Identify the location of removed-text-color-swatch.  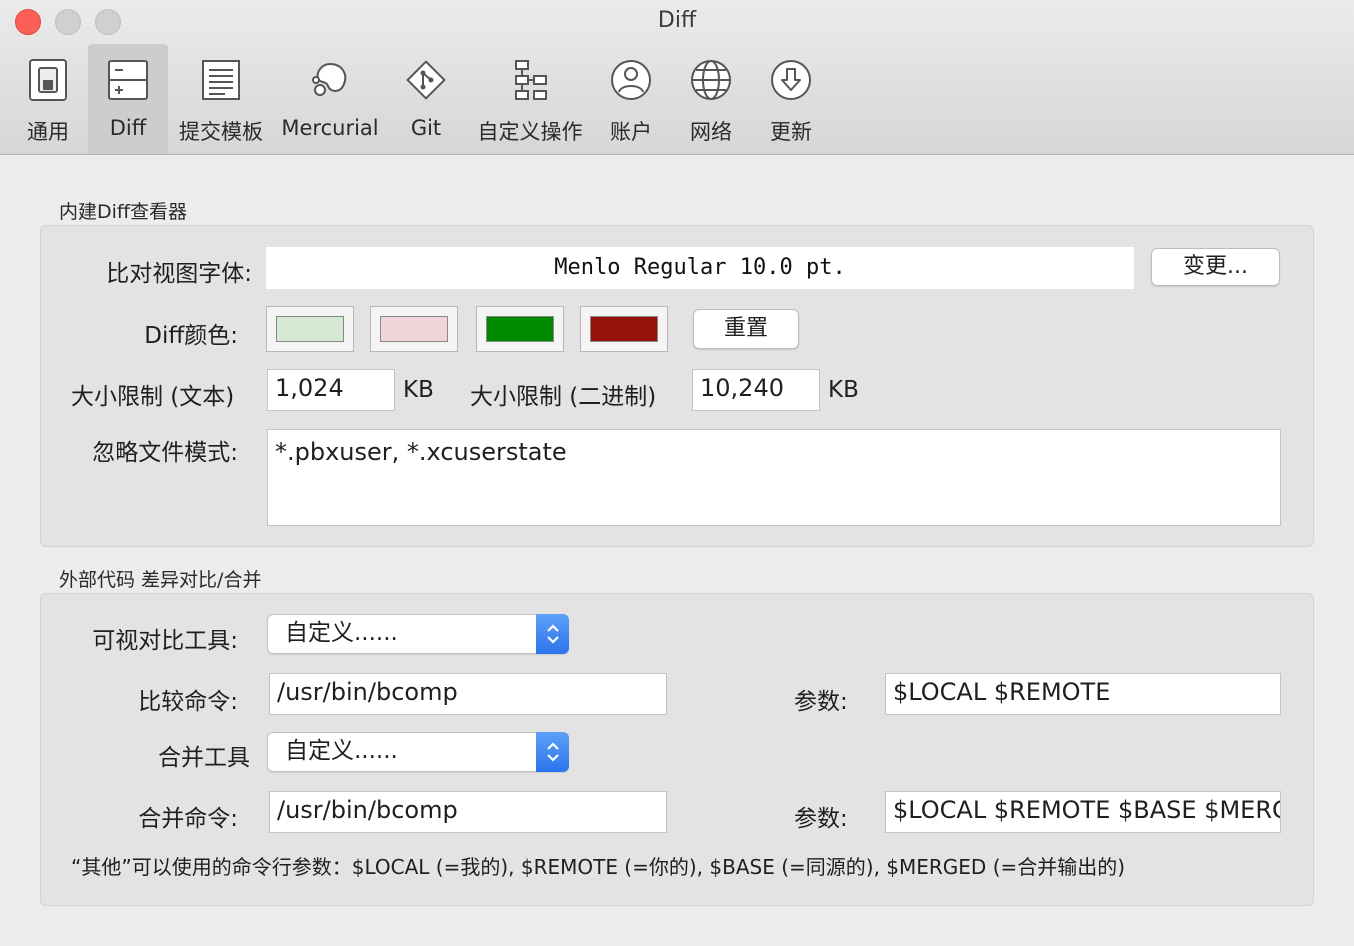
(624, 329).